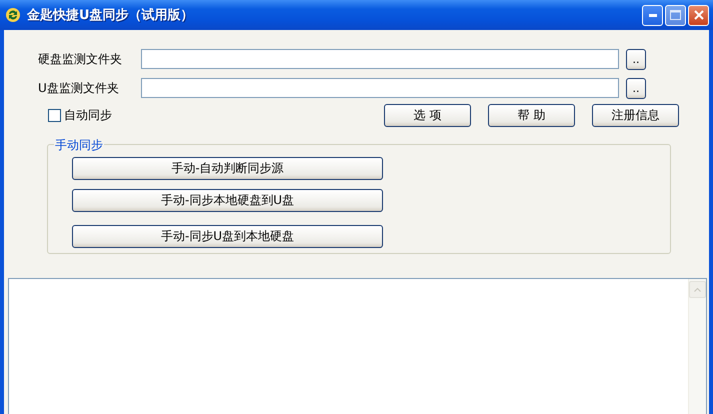  Describe the element at coordinates (88, 115) in the screenshot. I see `checkbox-label: 自动同步` at that location.